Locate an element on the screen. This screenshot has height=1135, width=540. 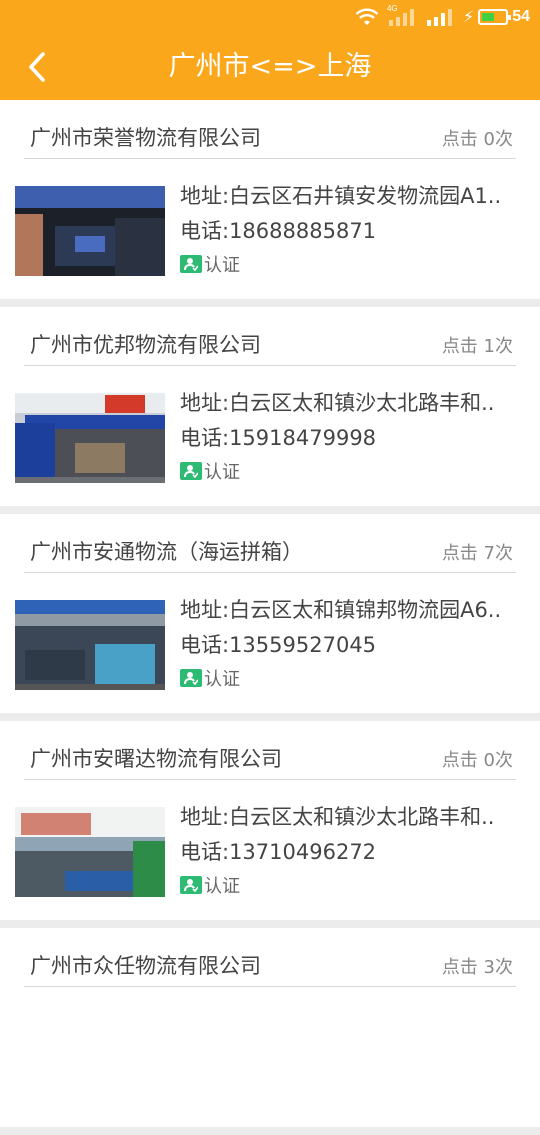
card-header: 广州市优邦物流有限公司 点击 1次 is located at coordinates (270, 336).